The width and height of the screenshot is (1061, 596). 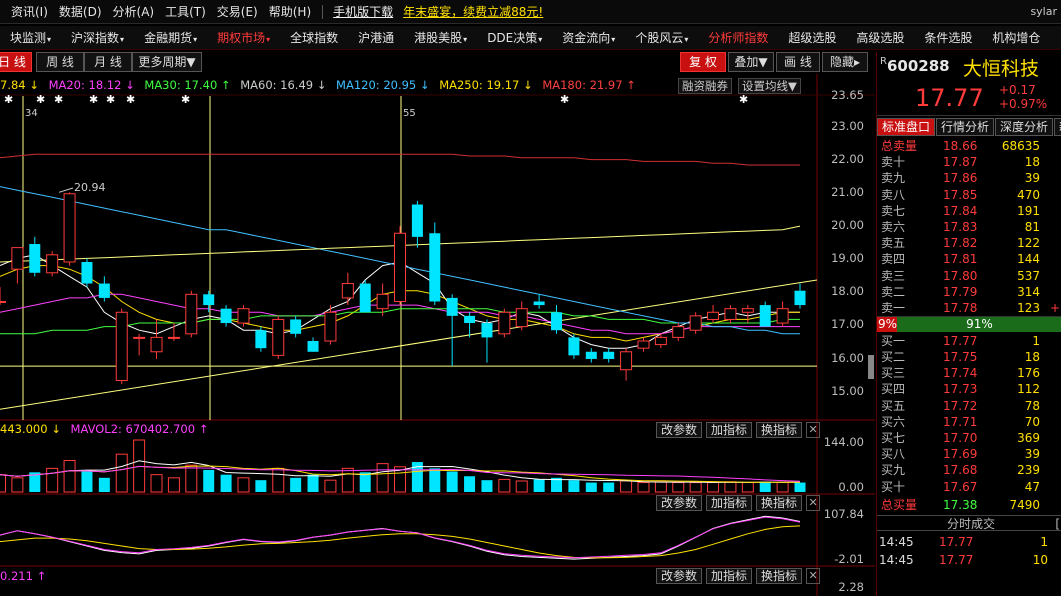 What do you see at coordinates (409, 113) in the screenshot?
I see `marker-label: 55` at bounding box center [409, 113].